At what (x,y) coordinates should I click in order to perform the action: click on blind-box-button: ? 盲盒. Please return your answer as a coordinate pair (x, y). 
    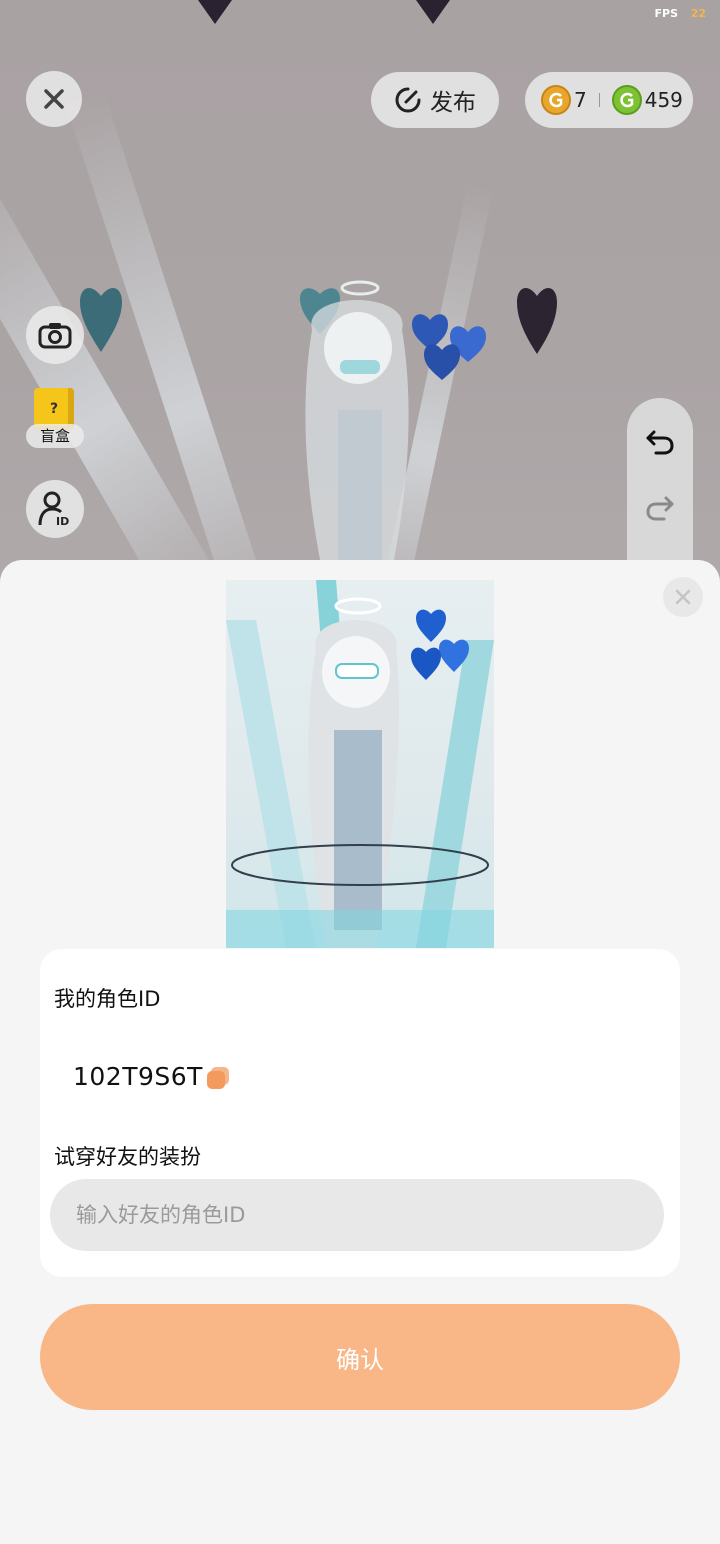
    Looking at the image, I should click on (56, 424).